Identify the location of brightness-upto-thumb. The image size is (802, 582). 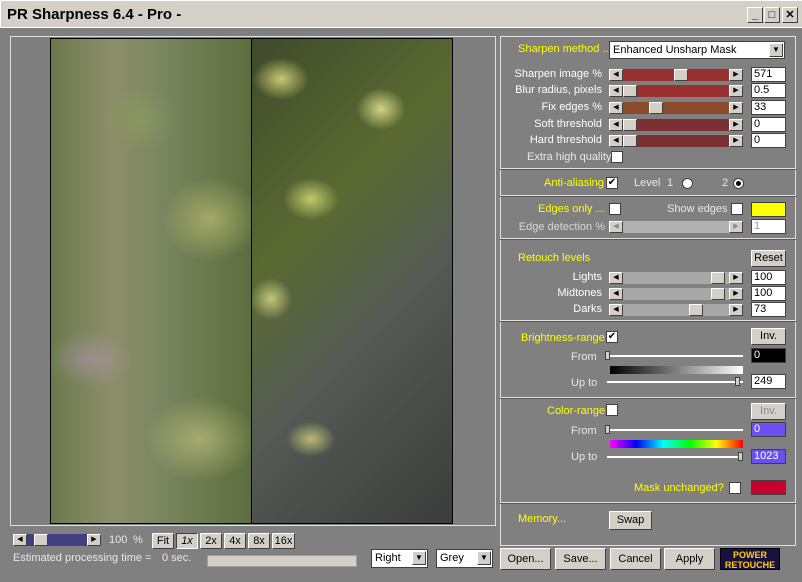
(737, 381).